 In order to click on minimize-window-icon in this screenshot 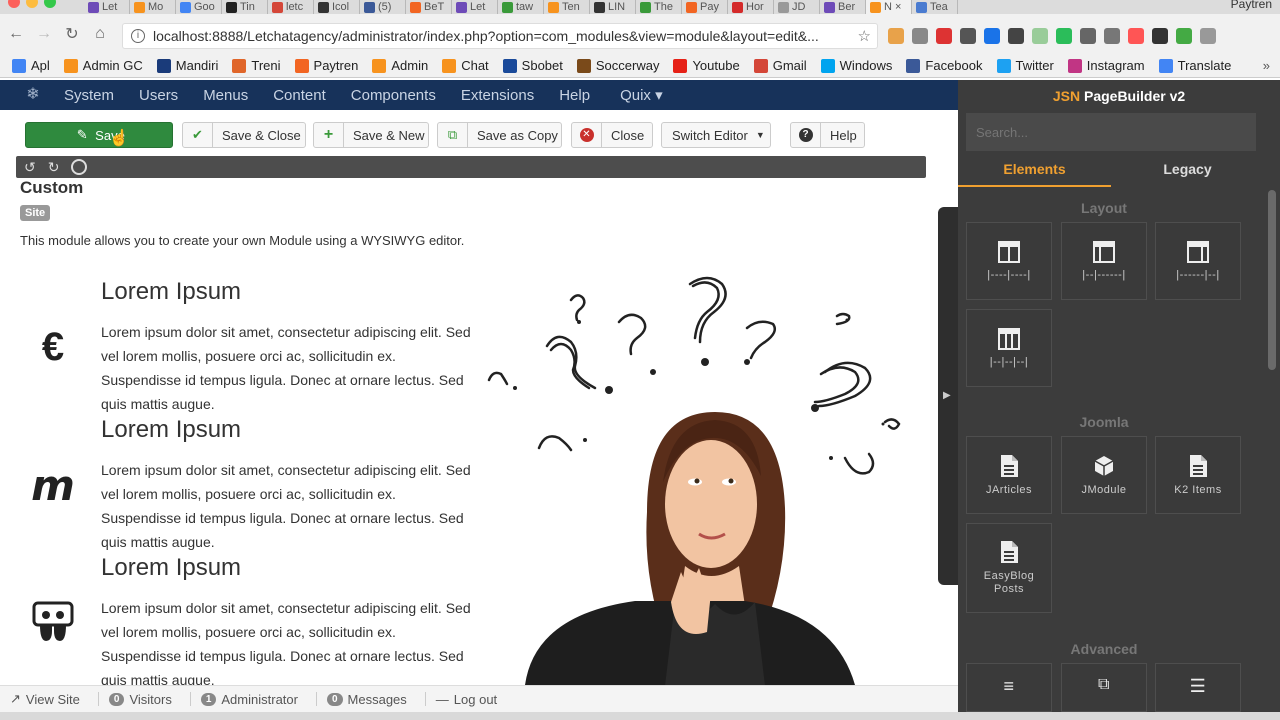, I will do `click(32, 4)`.